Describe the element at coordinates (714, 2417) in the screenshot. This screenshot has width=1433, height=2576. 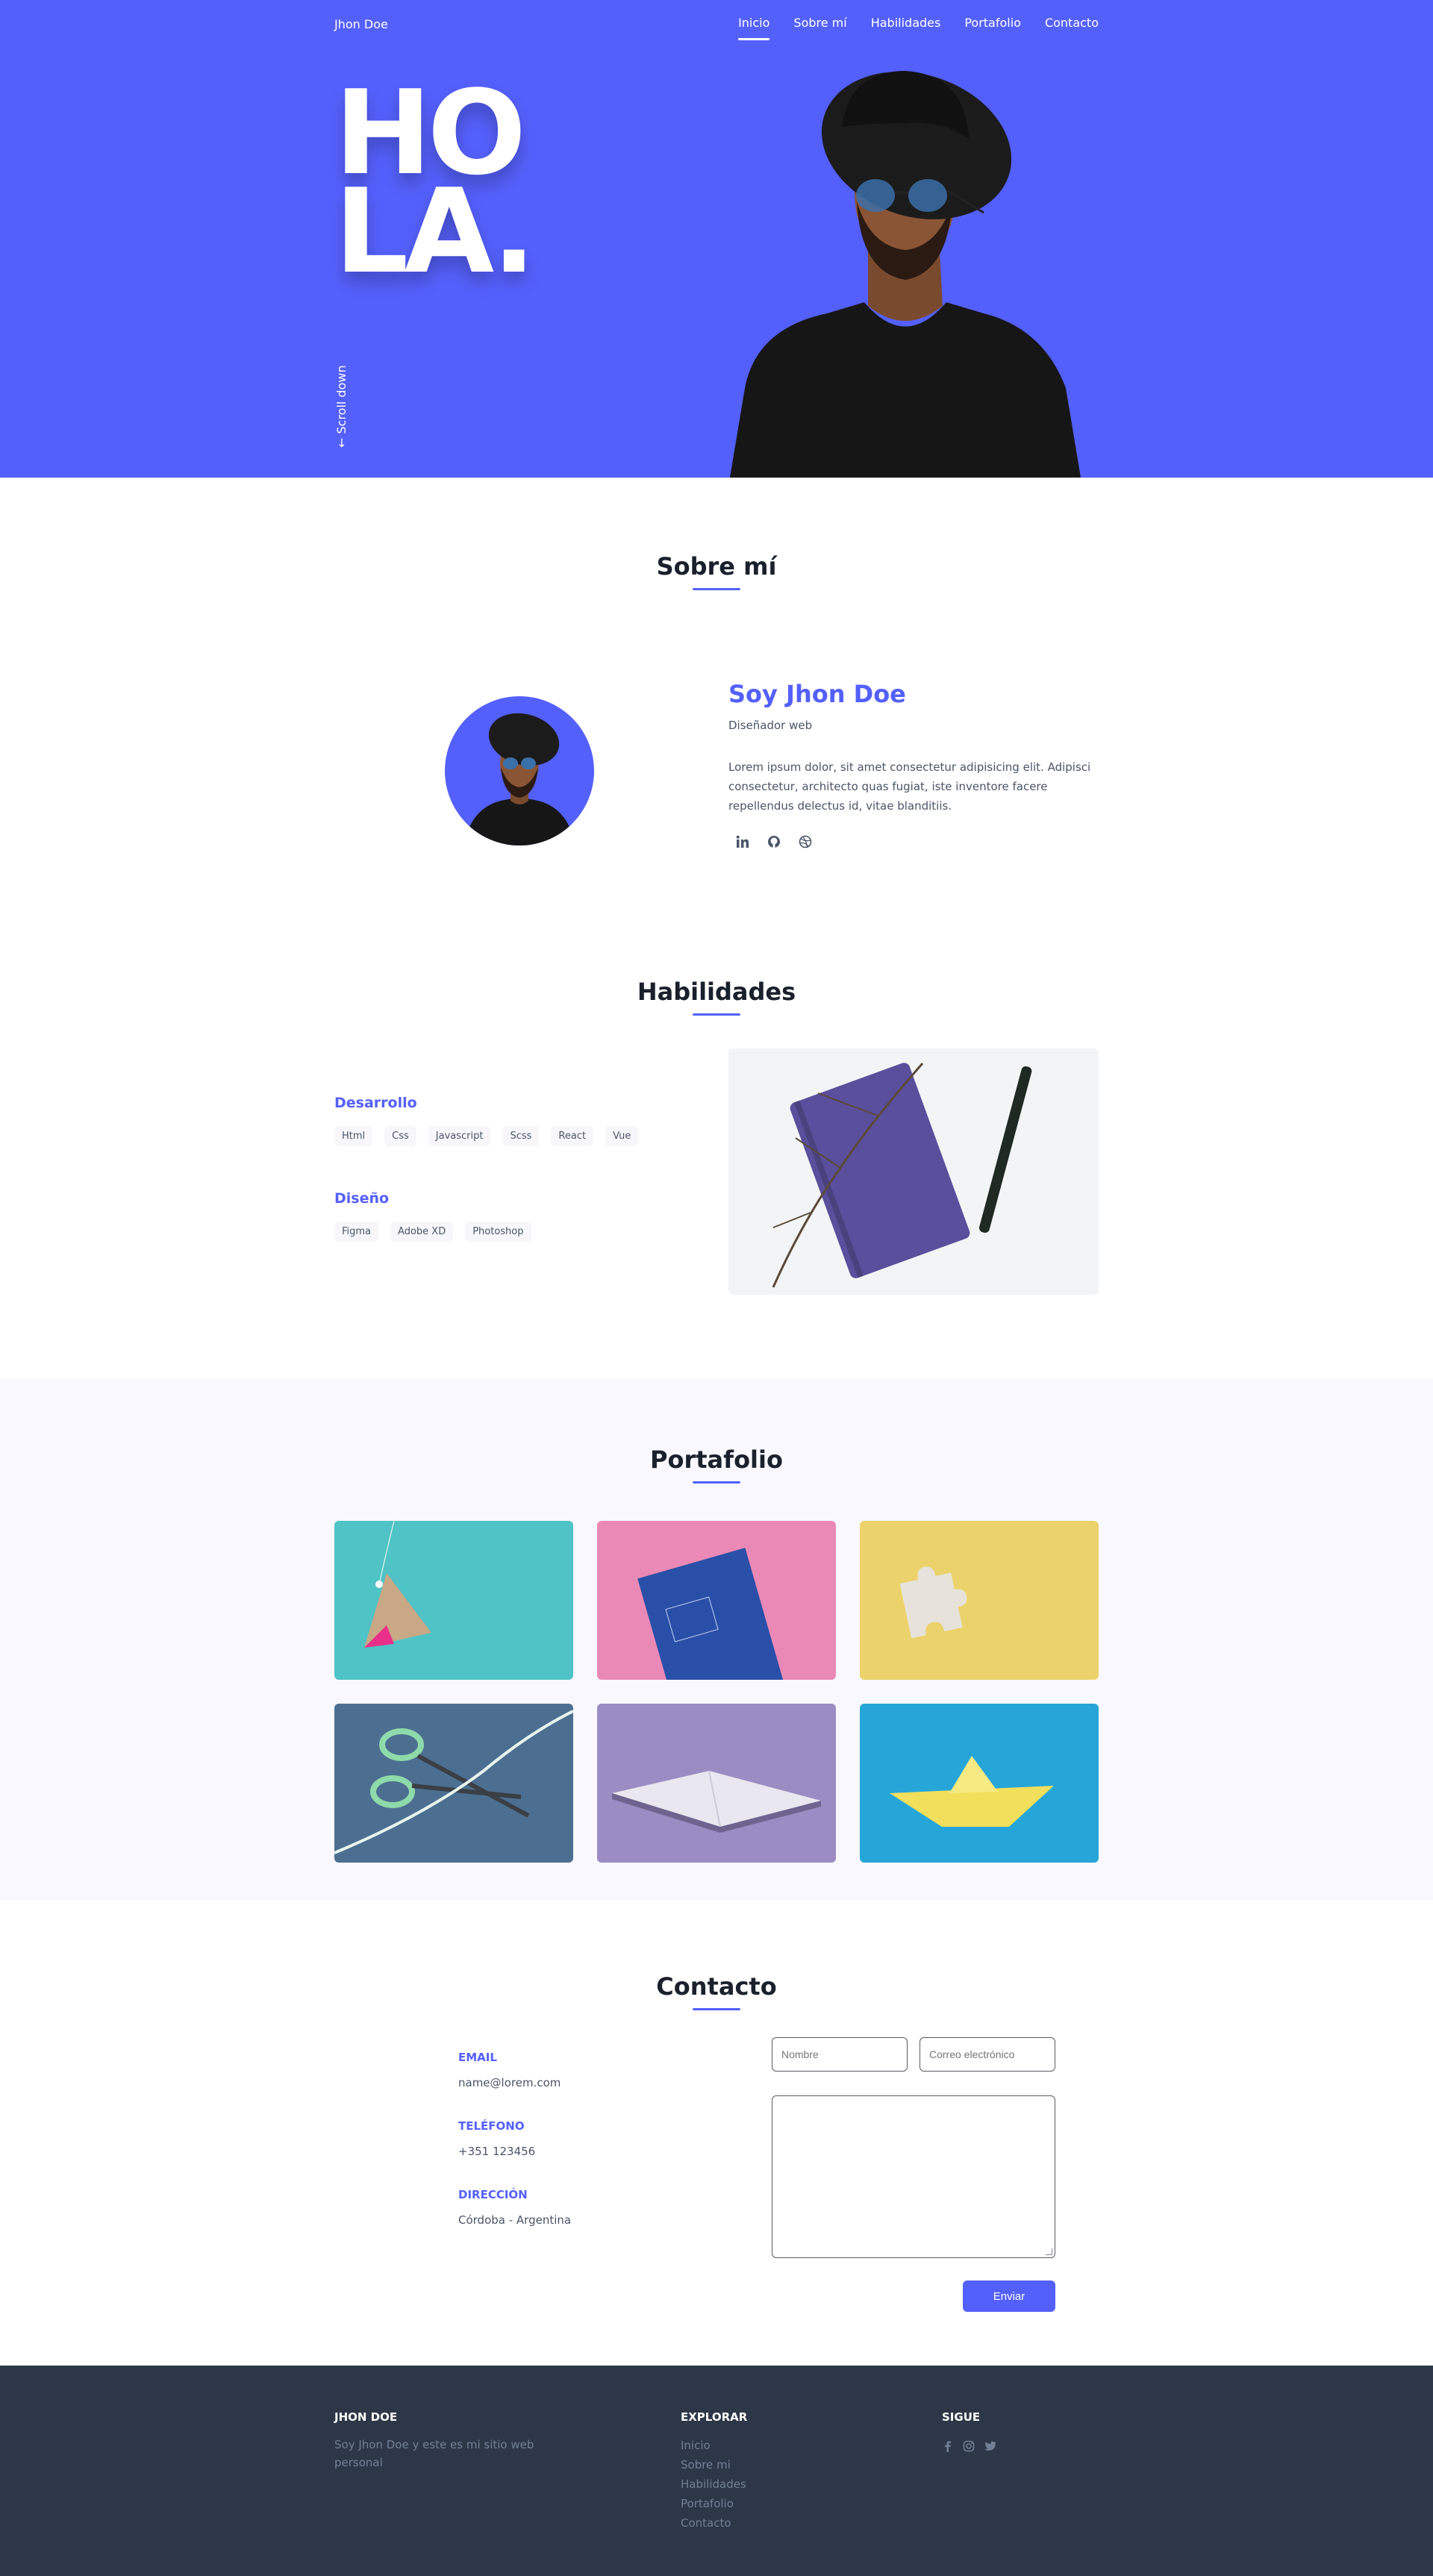
I see `footer-explore-title: EXPLORAR` at that location.